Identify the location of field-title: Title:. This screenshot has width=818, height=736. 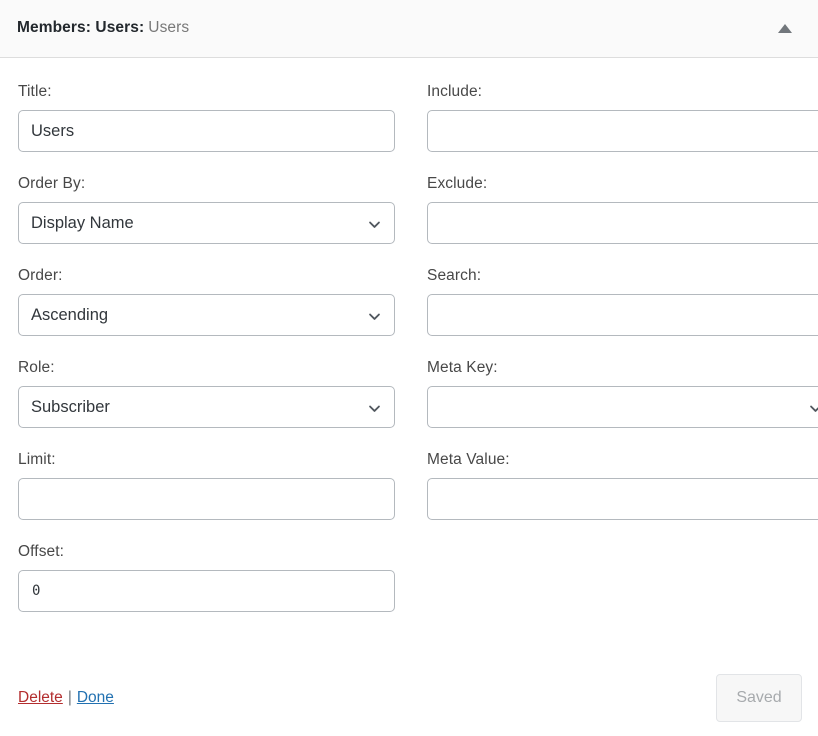
(206, 117).